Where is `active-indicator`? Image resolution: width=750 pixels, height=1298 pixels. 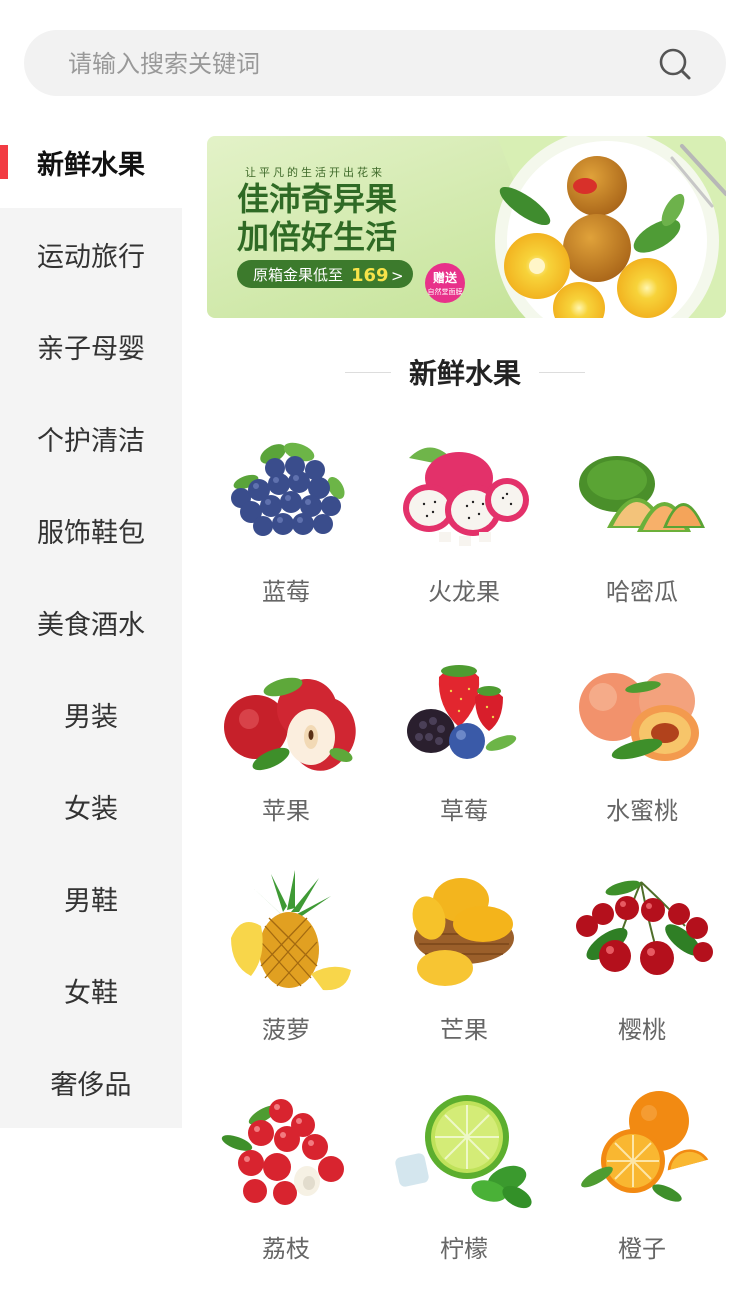
active-indicator is located at coordinates (4, 162).